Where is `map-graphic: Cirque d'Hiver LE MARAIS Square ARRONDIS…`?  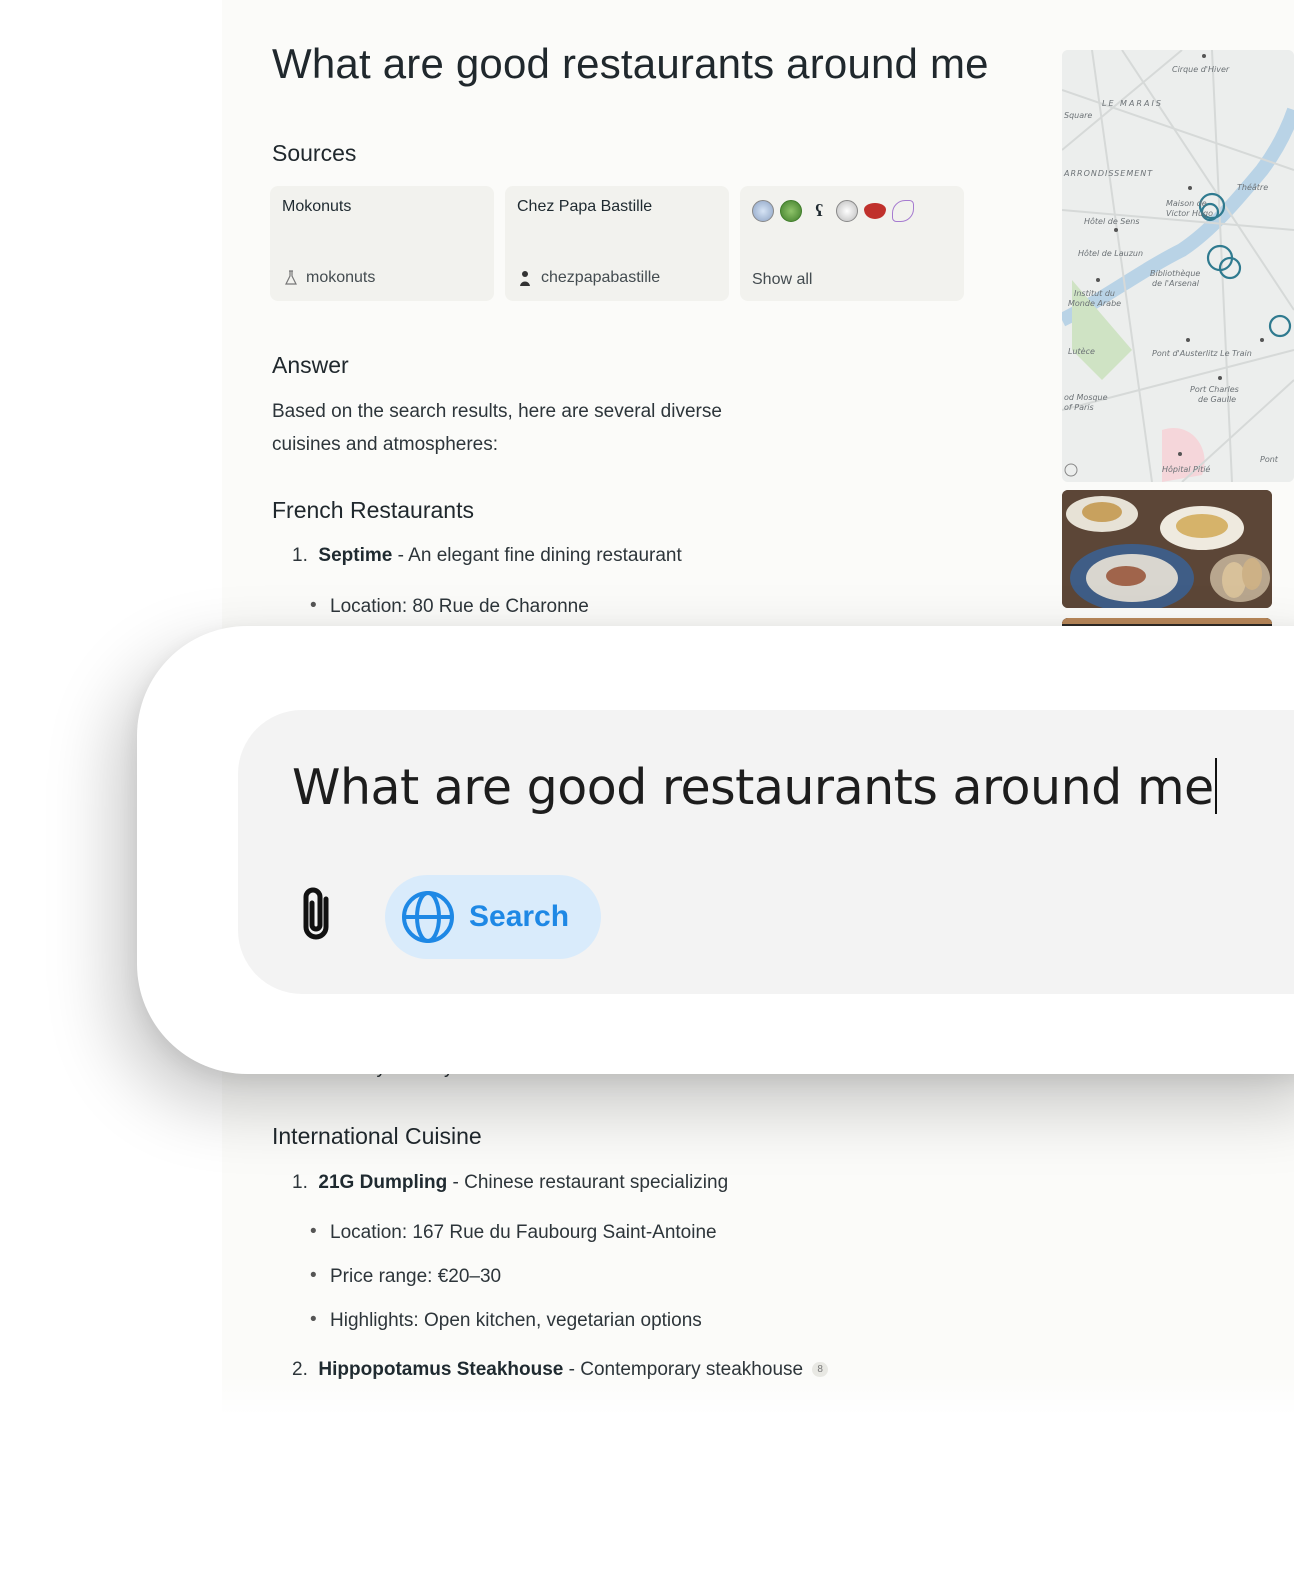 map-graphic: Cirque d'Hiver LE MARAIS Square ARRONDIS… is located at coordinates (1178, 266).